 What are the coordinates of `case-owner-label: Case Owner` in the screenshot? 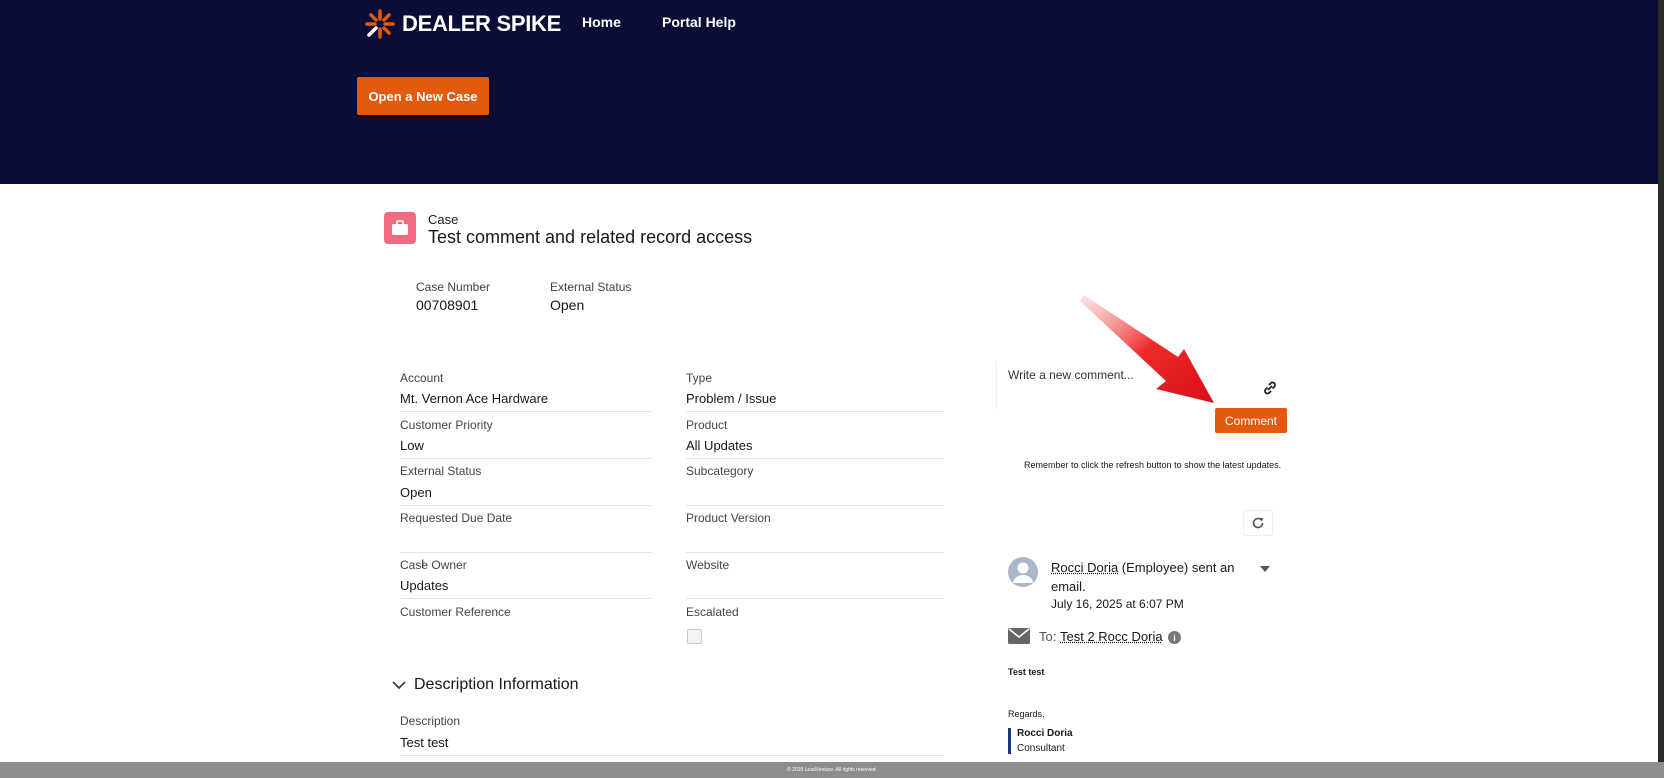 It's located at (433, 565).